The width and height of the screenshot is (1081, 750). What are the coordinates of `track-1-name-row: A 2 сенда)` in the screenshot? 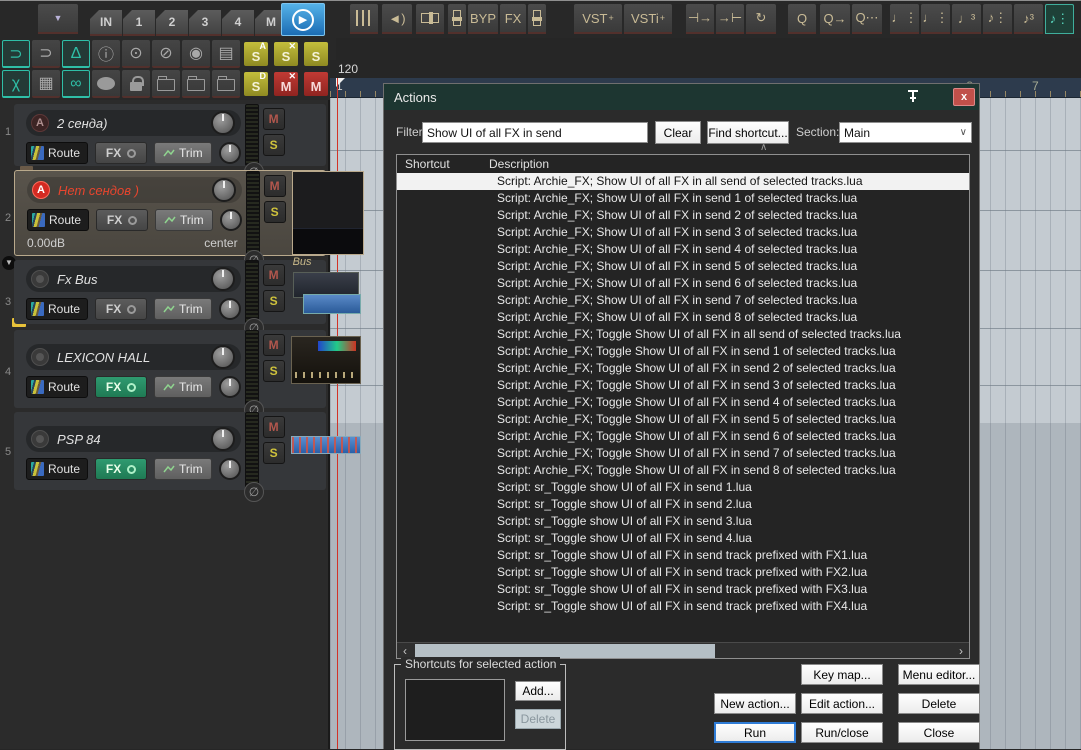 It's located at (133, 123).